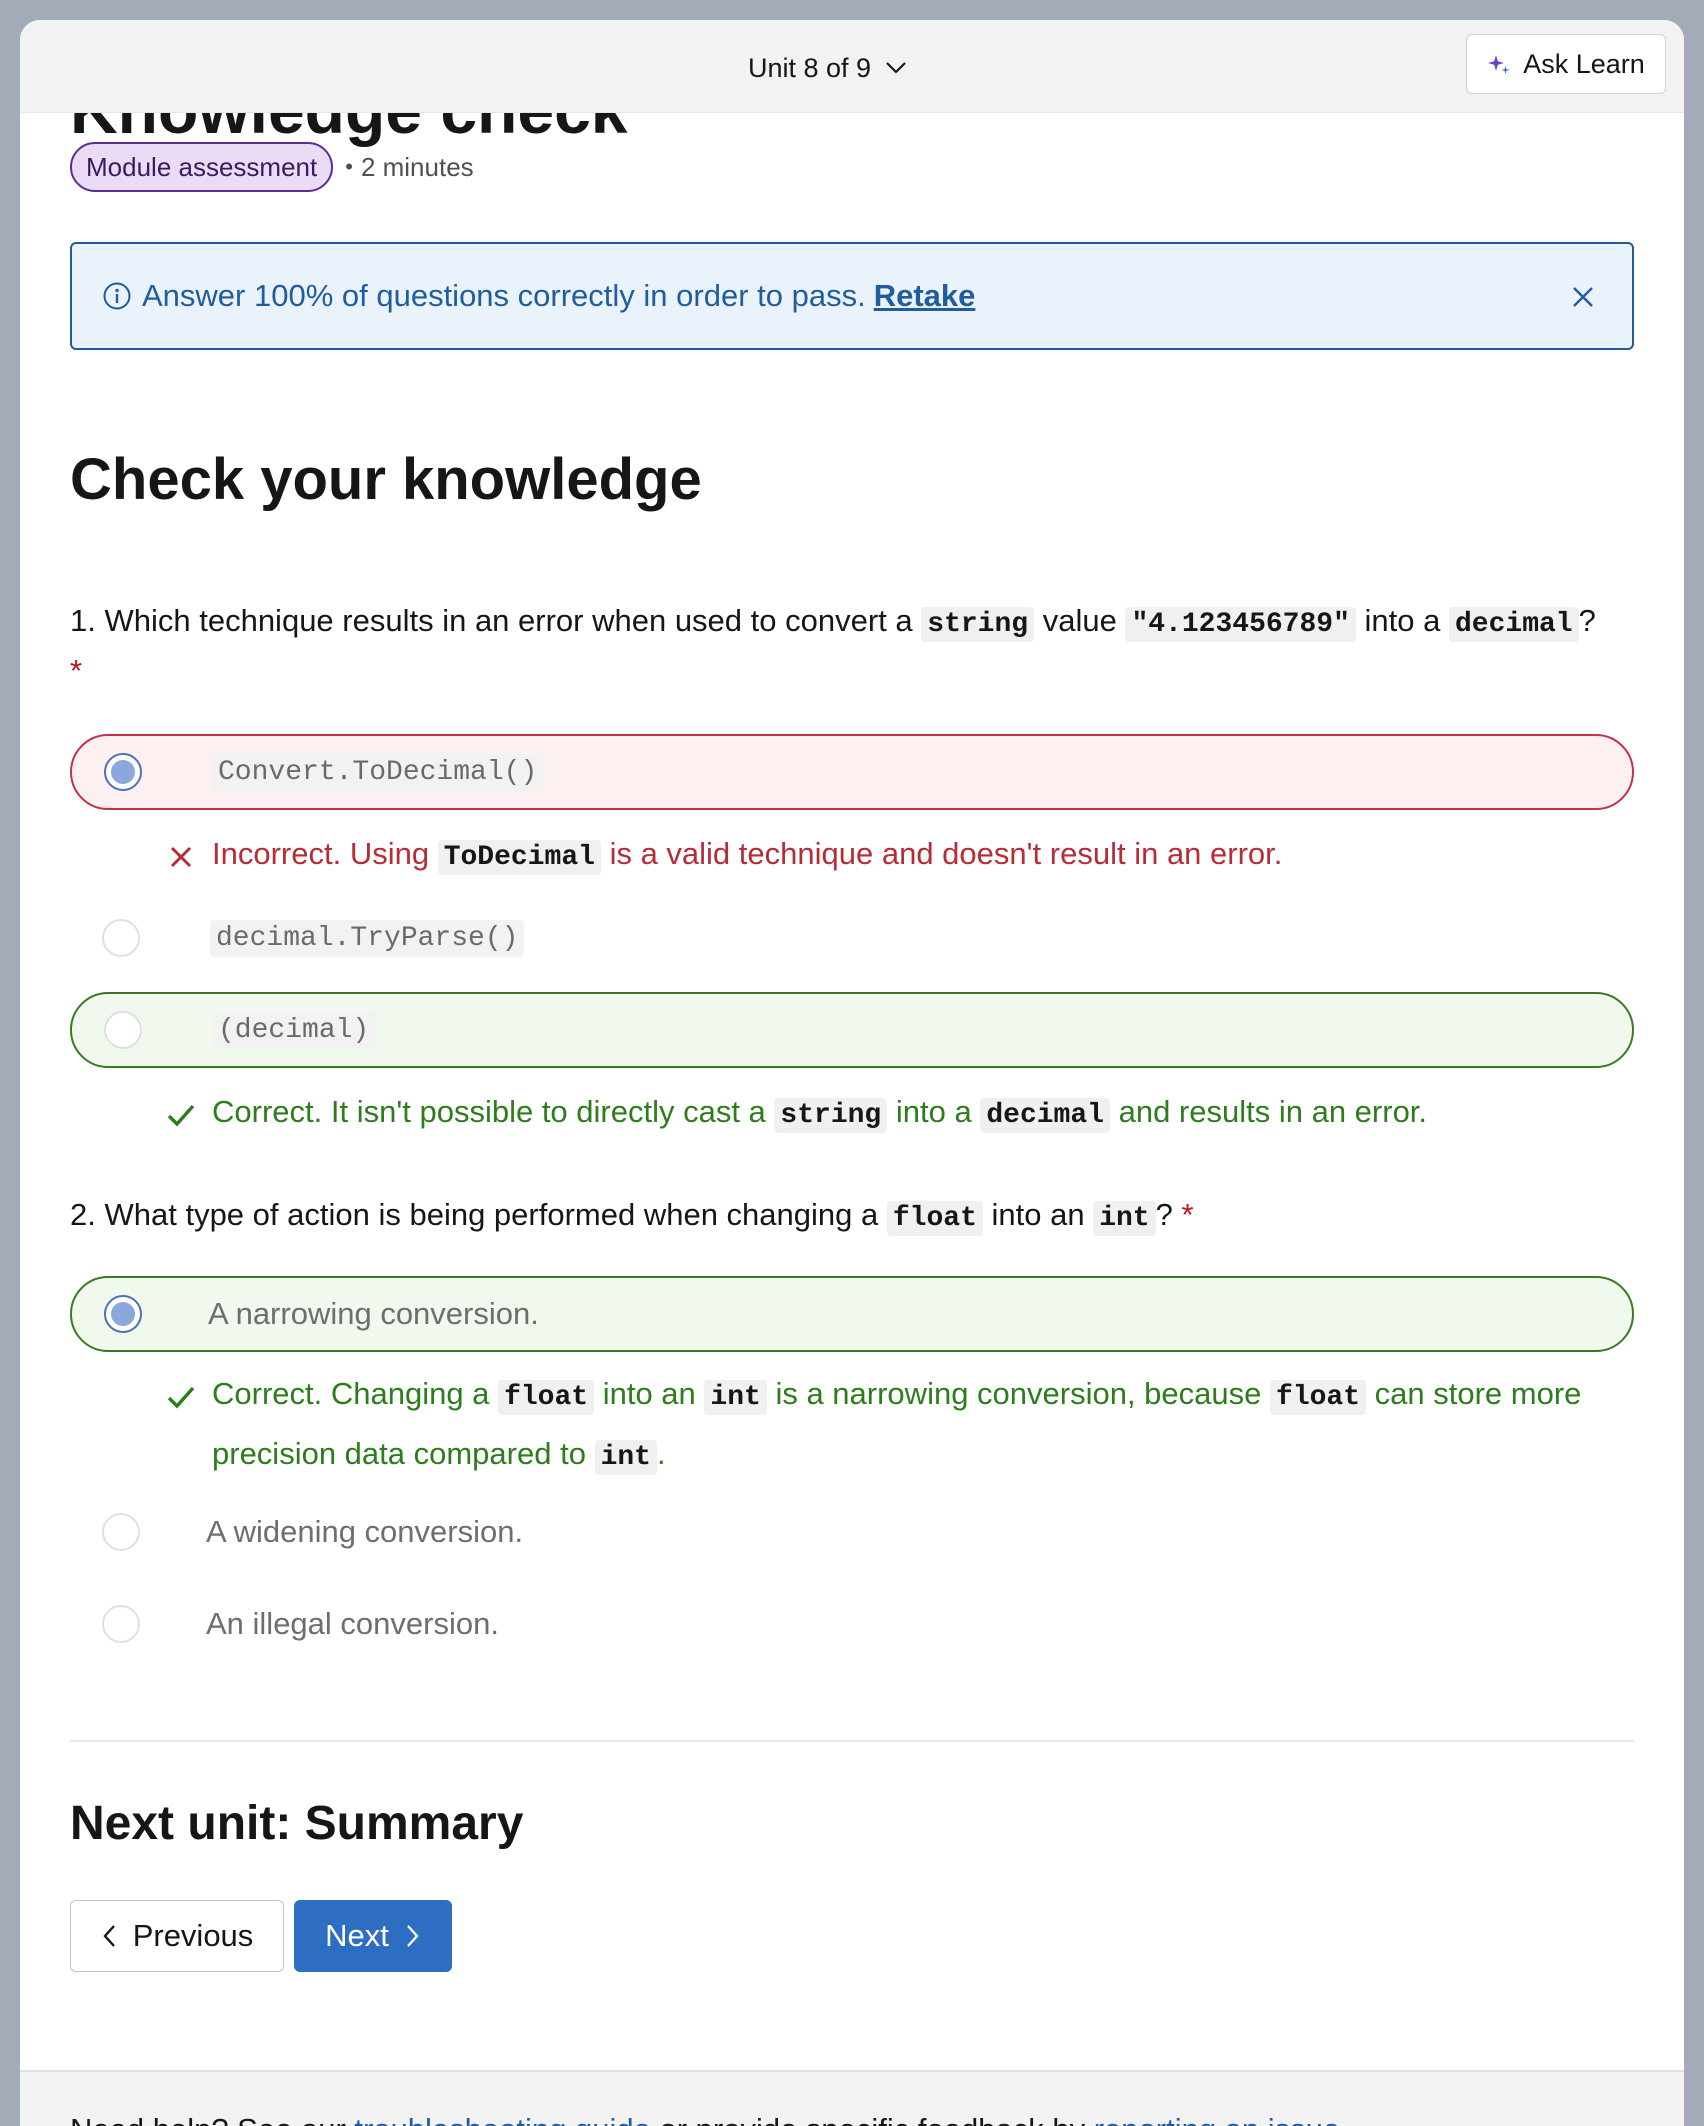 The height and width of the screenshot is (2126, 1704). What do you see at coordinates (181, 857) in the screenshot?
I see `incorrect-x-icon` at bounding box center [181, 857].